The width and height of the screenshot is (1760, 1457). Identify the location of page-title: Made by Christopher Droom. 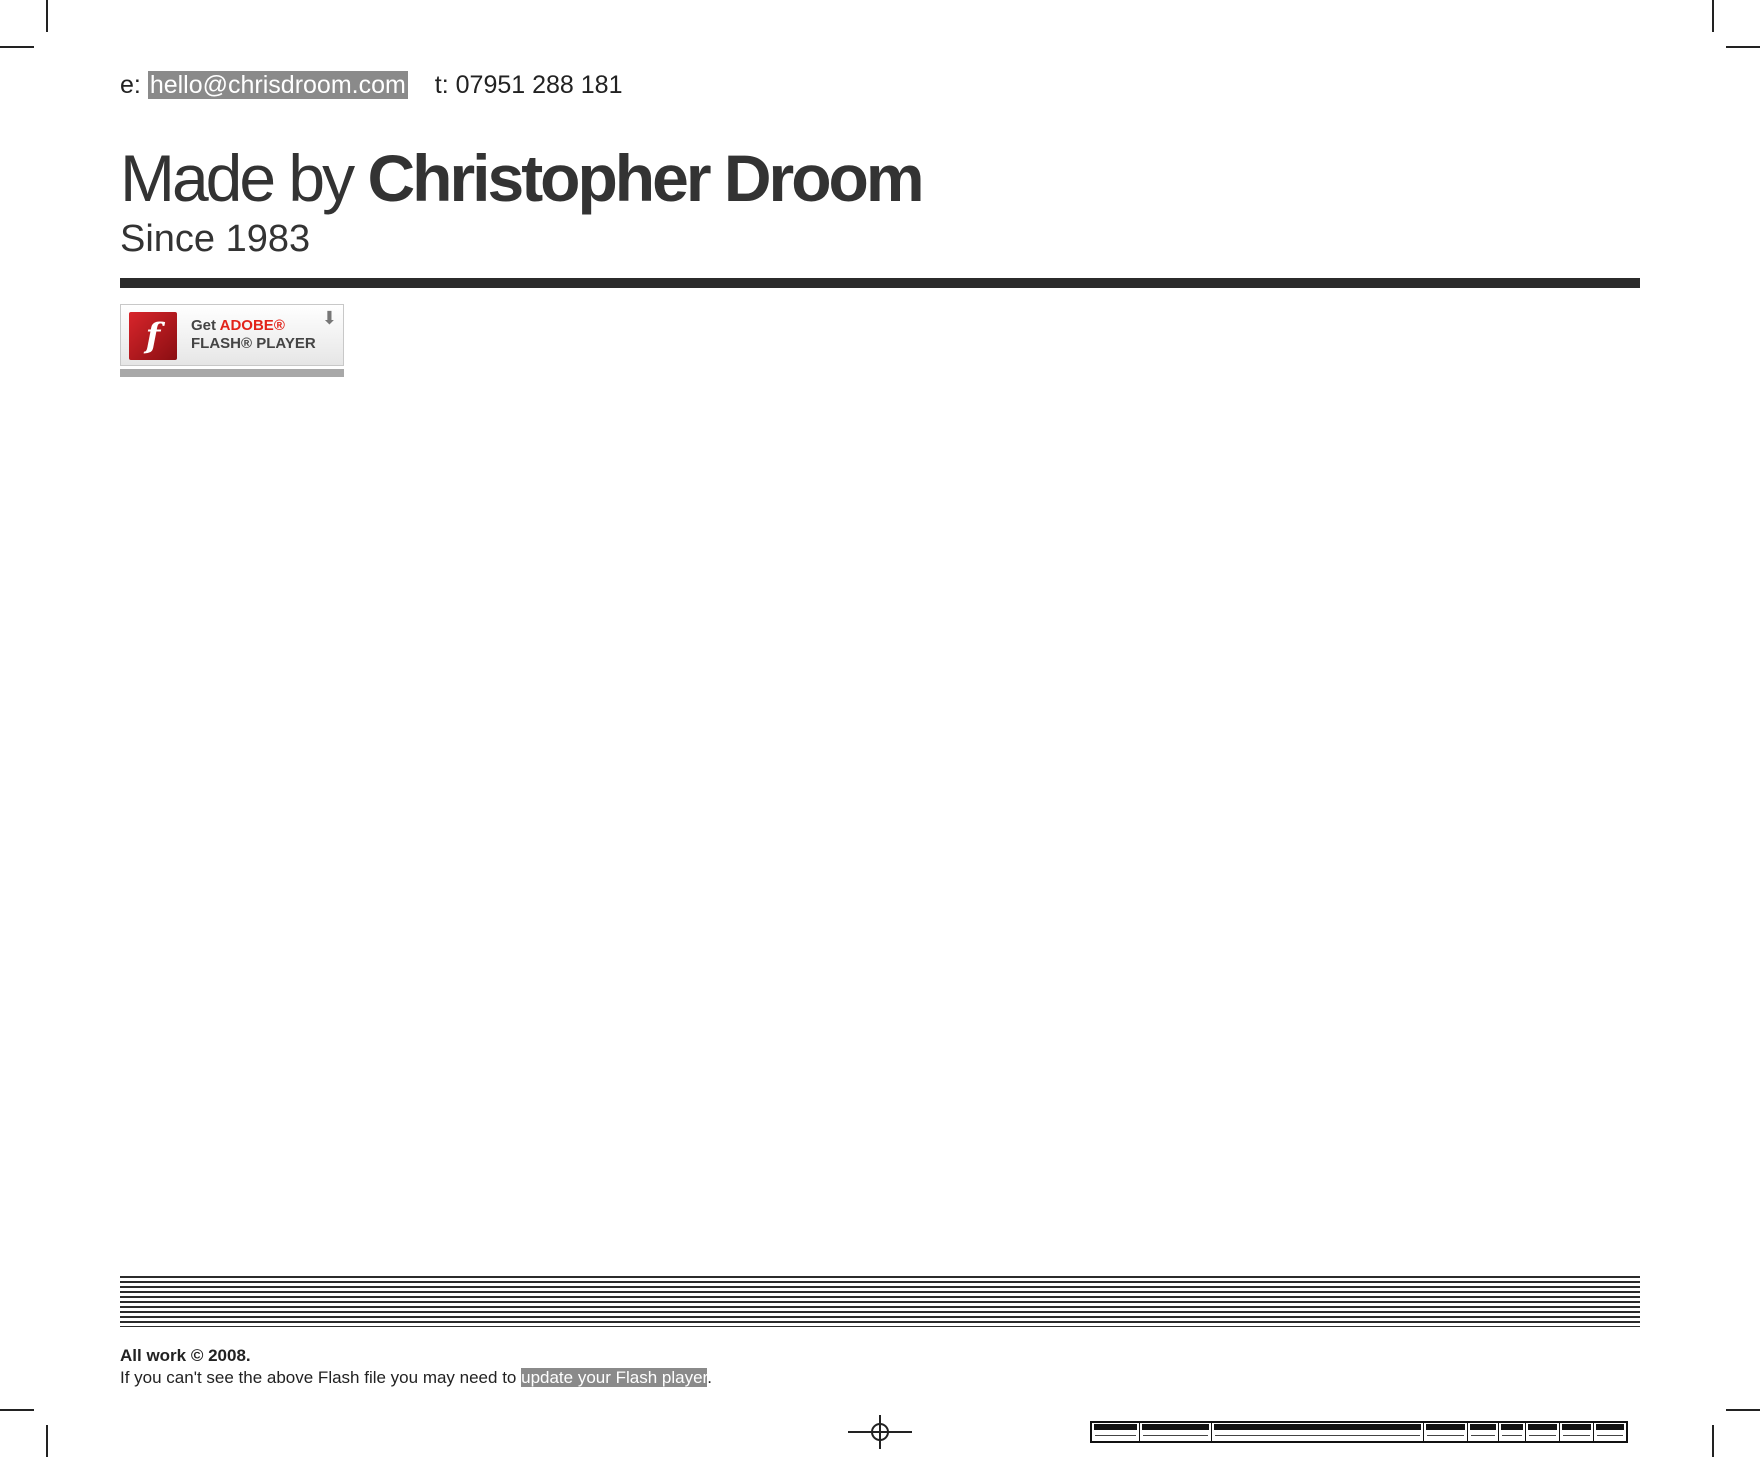
(522, 178).